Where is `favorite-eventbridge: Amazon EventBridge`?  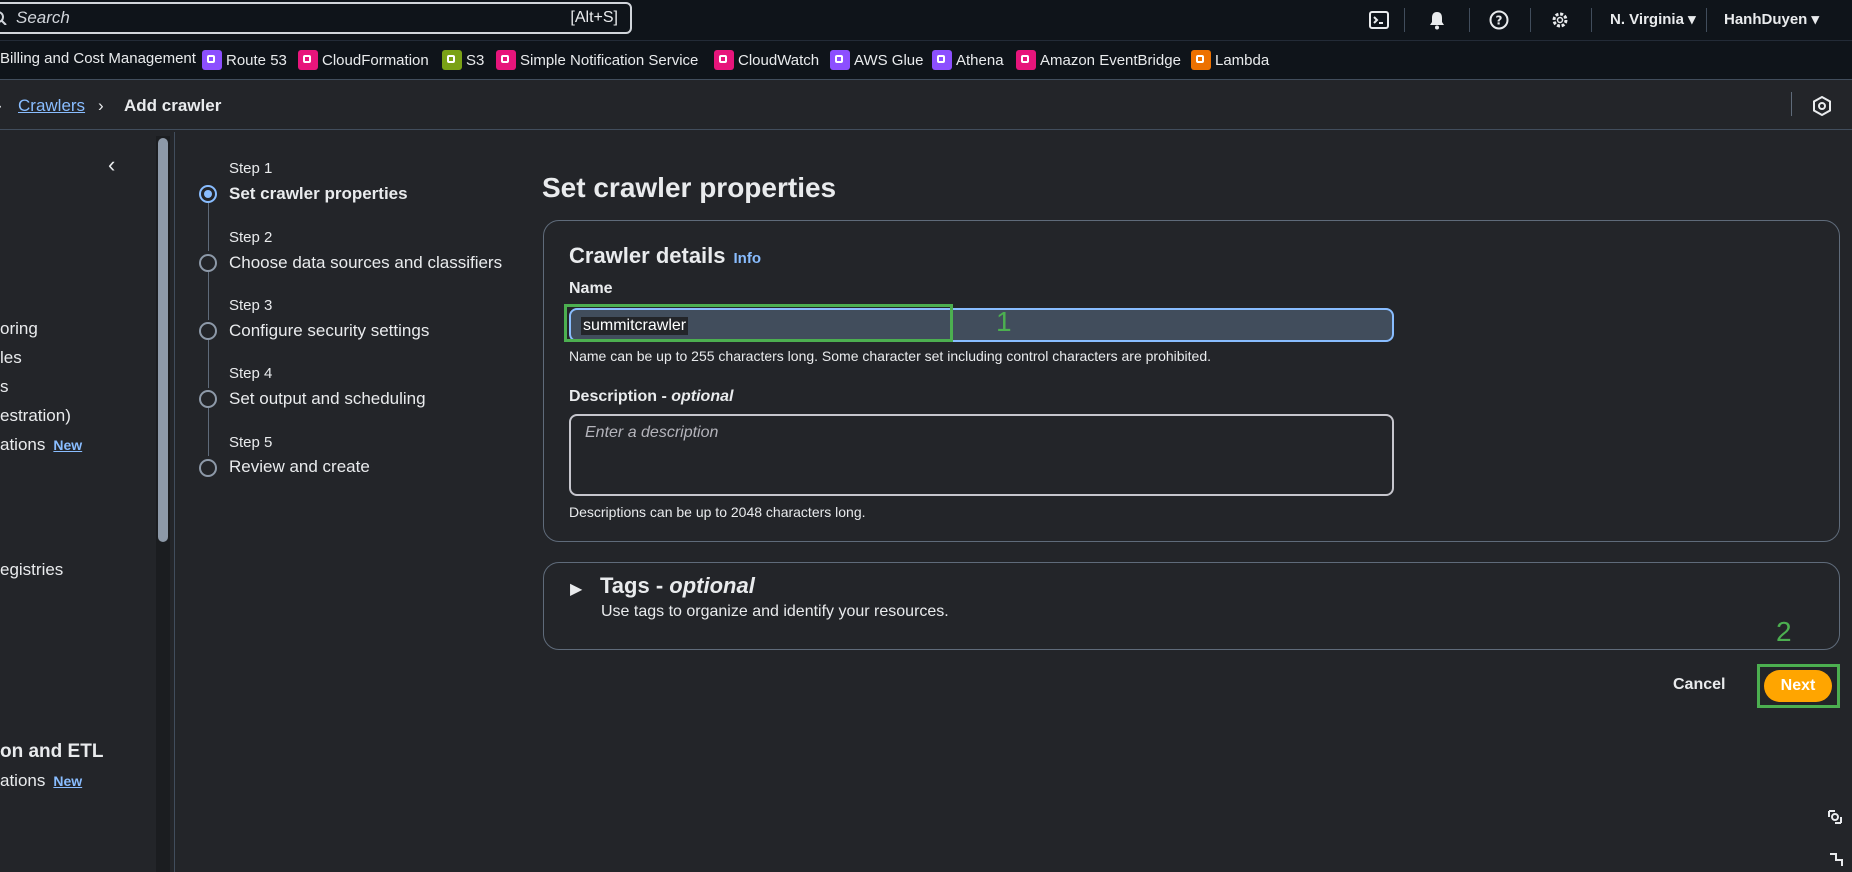
favorite-eventbridge: Amazon EventBridge is located at coordinates (1098, 60).